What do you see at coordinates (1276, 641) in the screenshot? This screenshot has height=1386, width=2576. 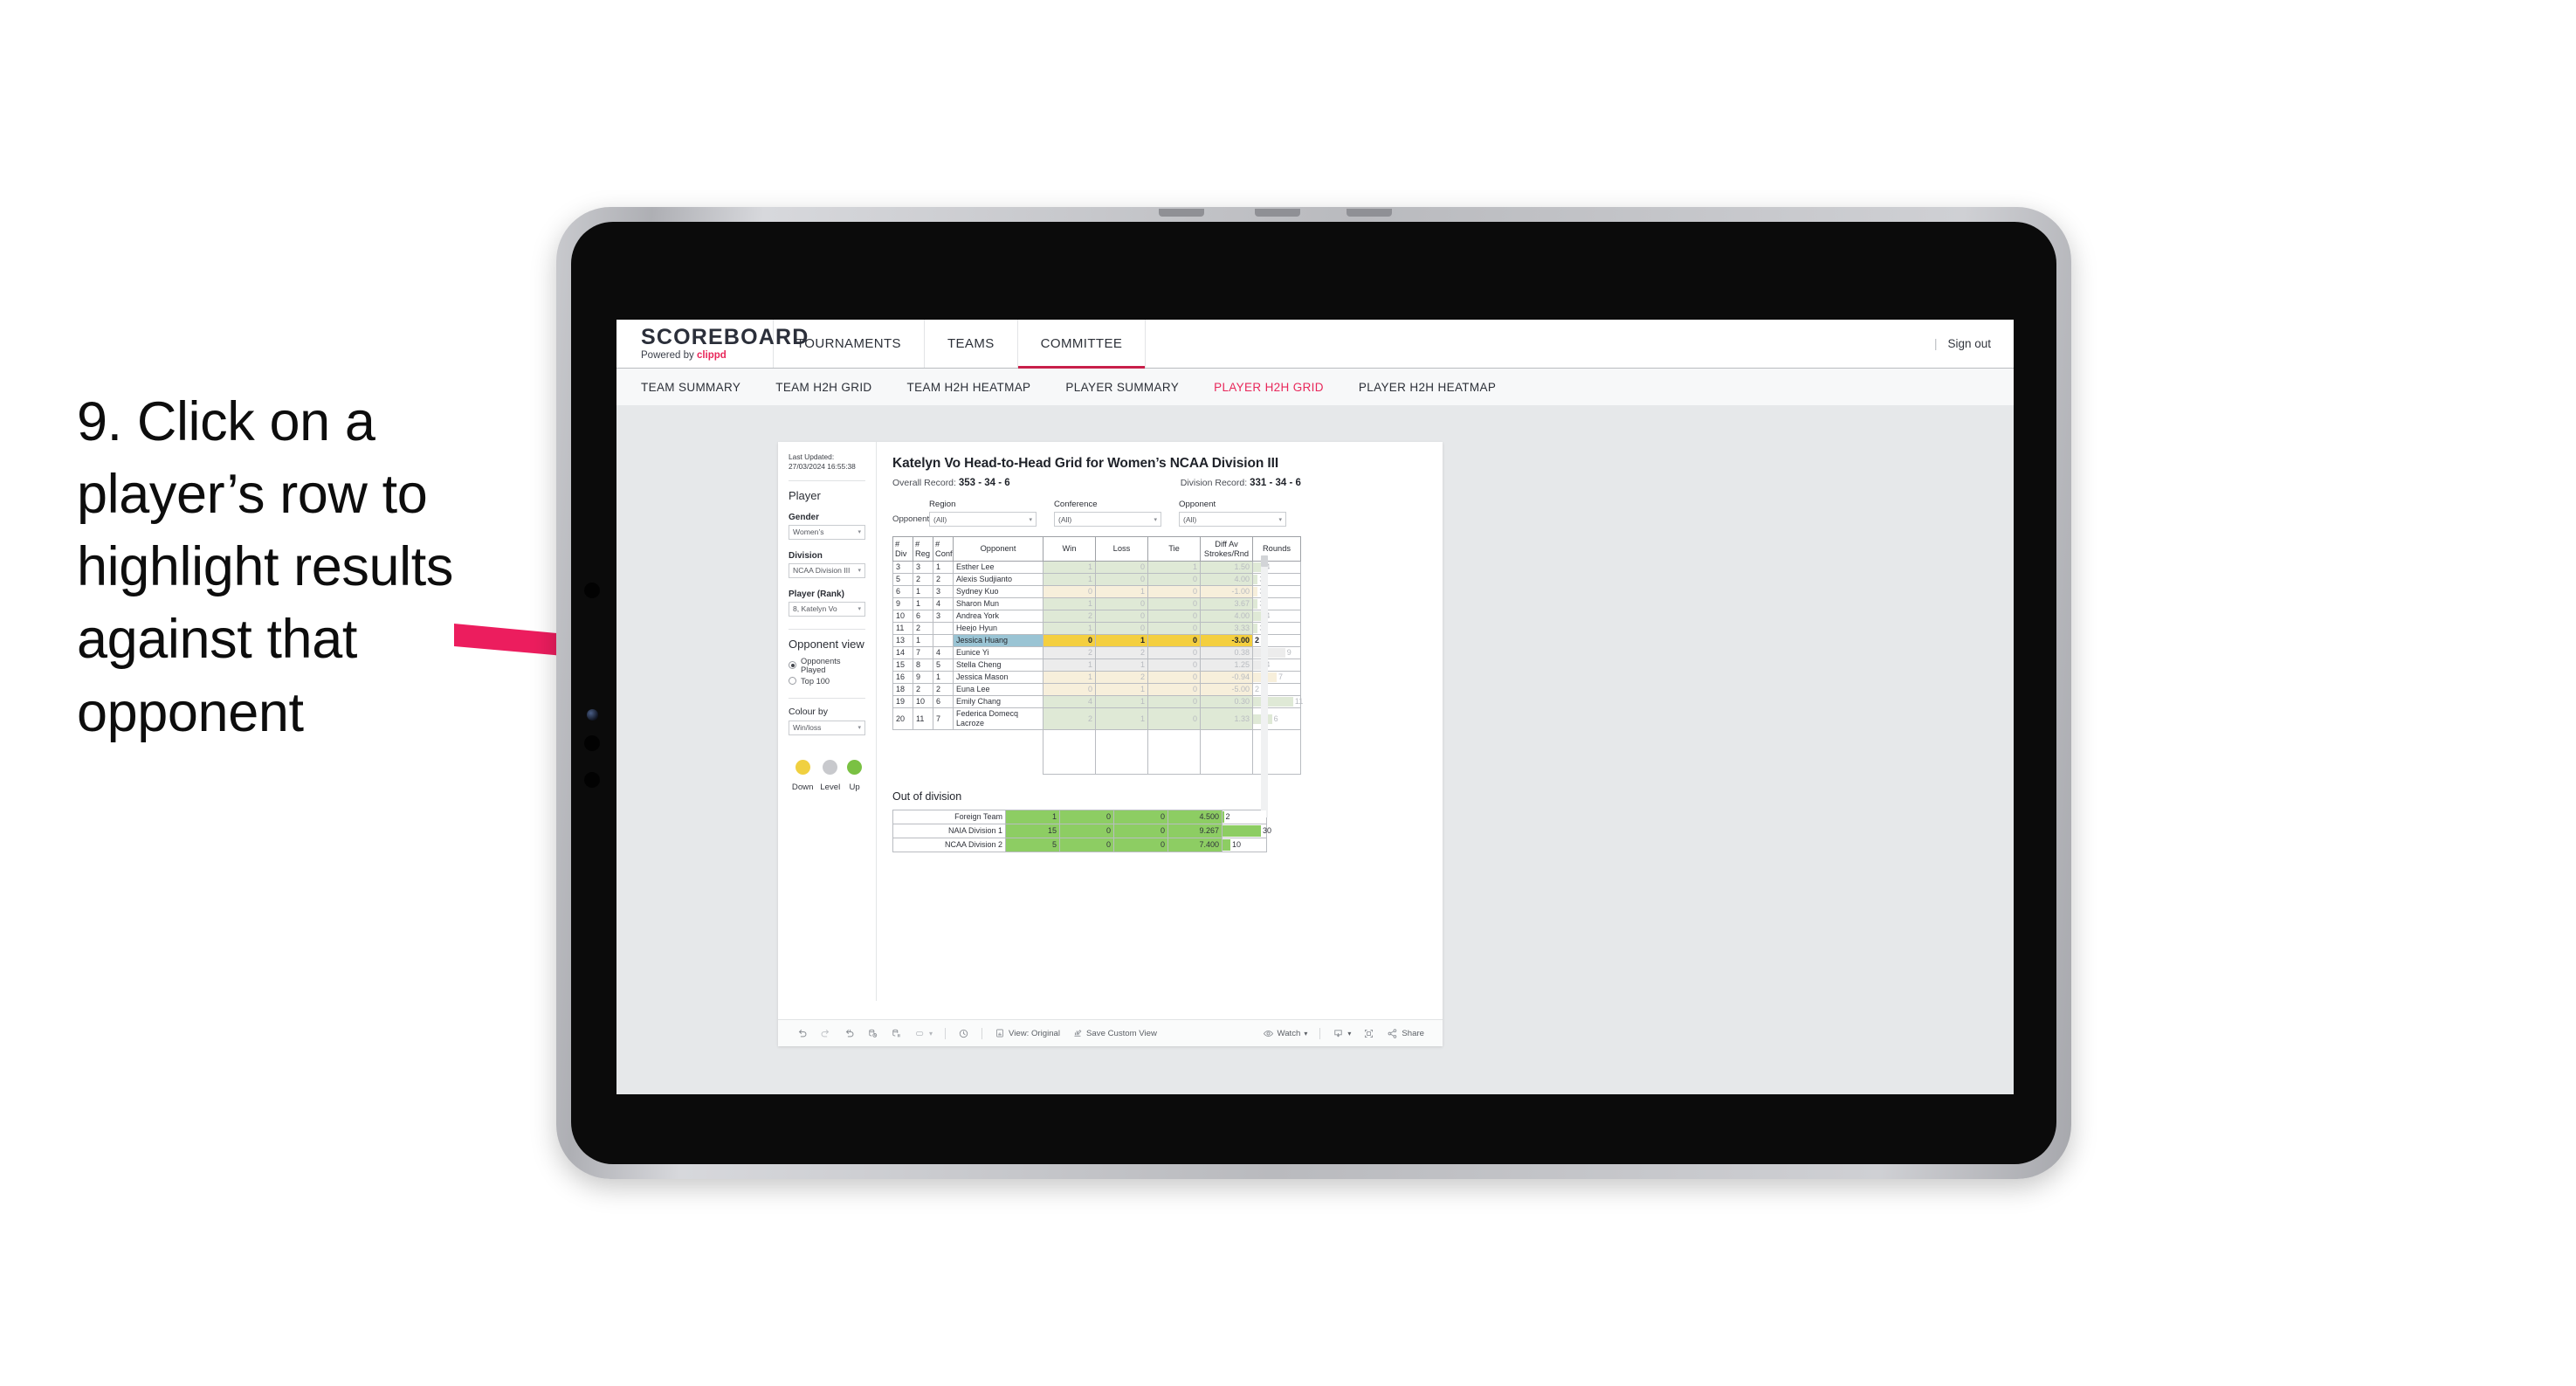 I see `cell-rounds: 2` at bounding box center [1276, 641].